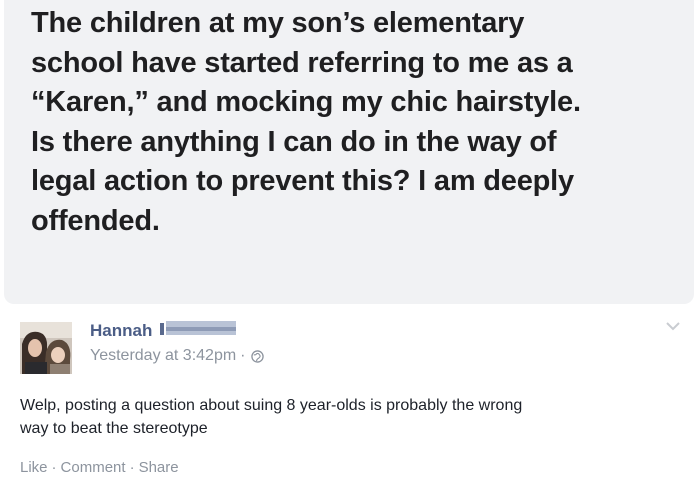  Describe the element at coordinates (95, 220) in the screenshot. I see `post-line: offended.` at that location.